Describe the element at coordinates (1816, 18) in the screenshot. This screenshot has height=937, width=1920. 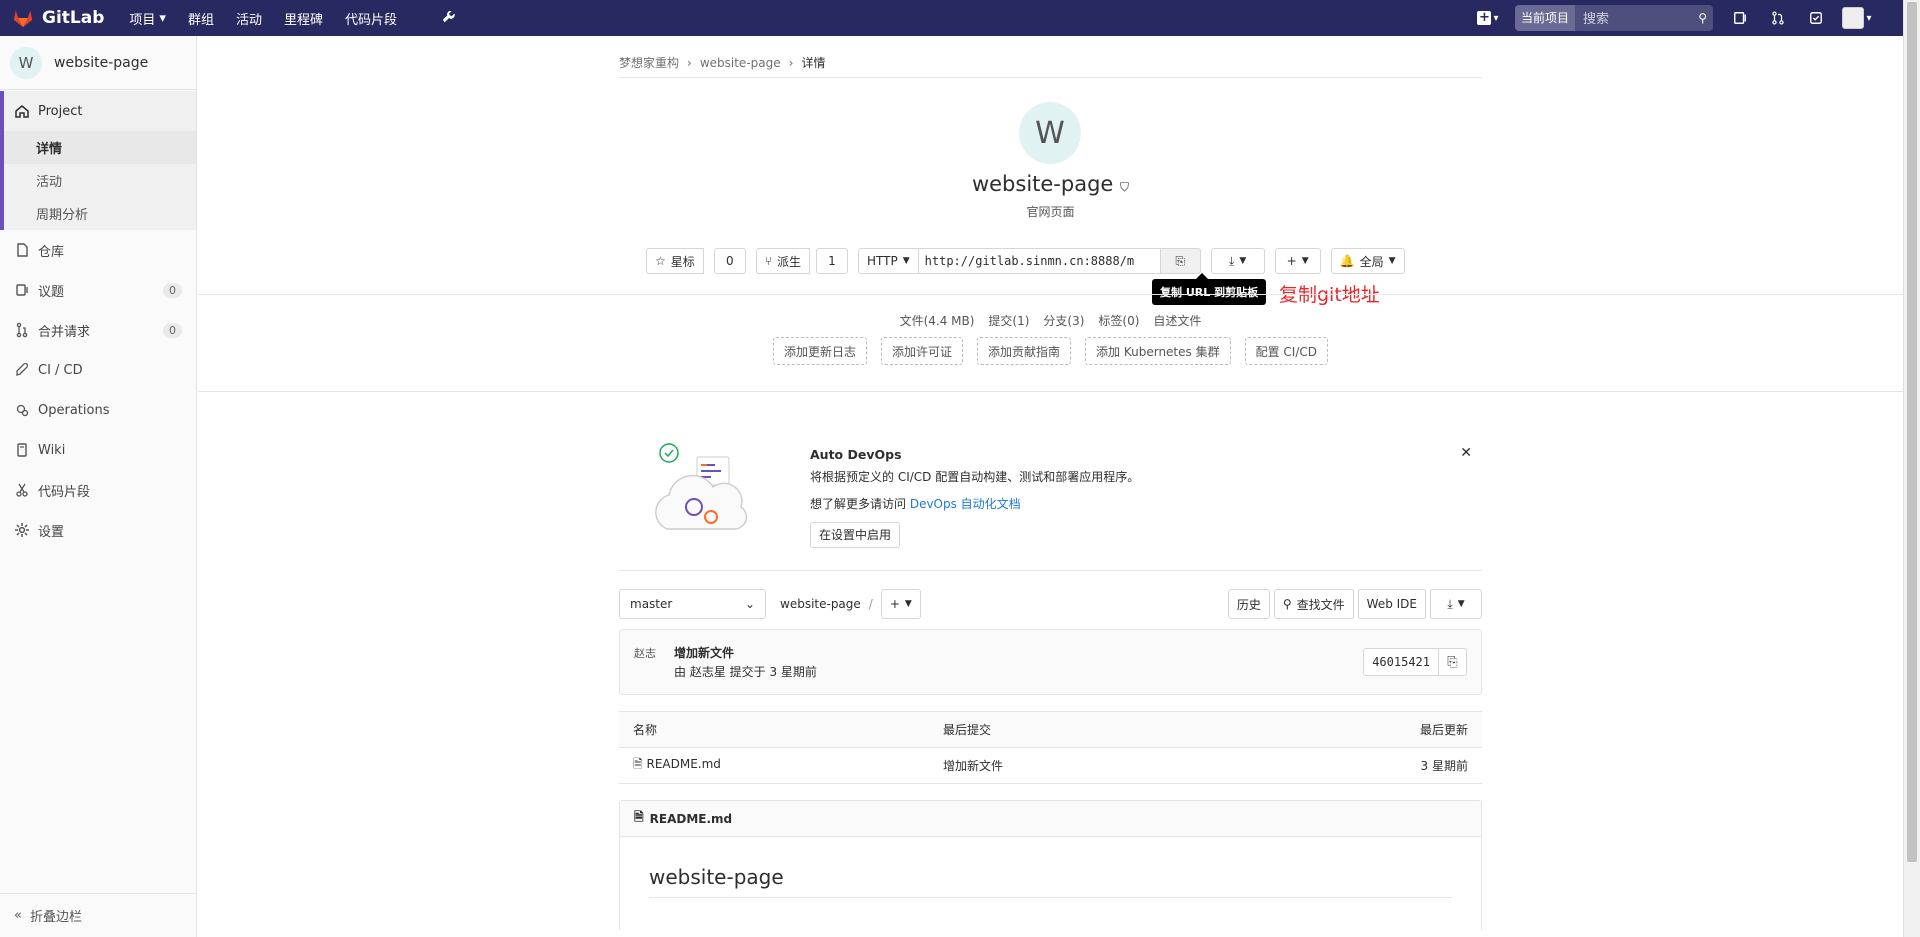
I see `todos-nav-icon` at that location.